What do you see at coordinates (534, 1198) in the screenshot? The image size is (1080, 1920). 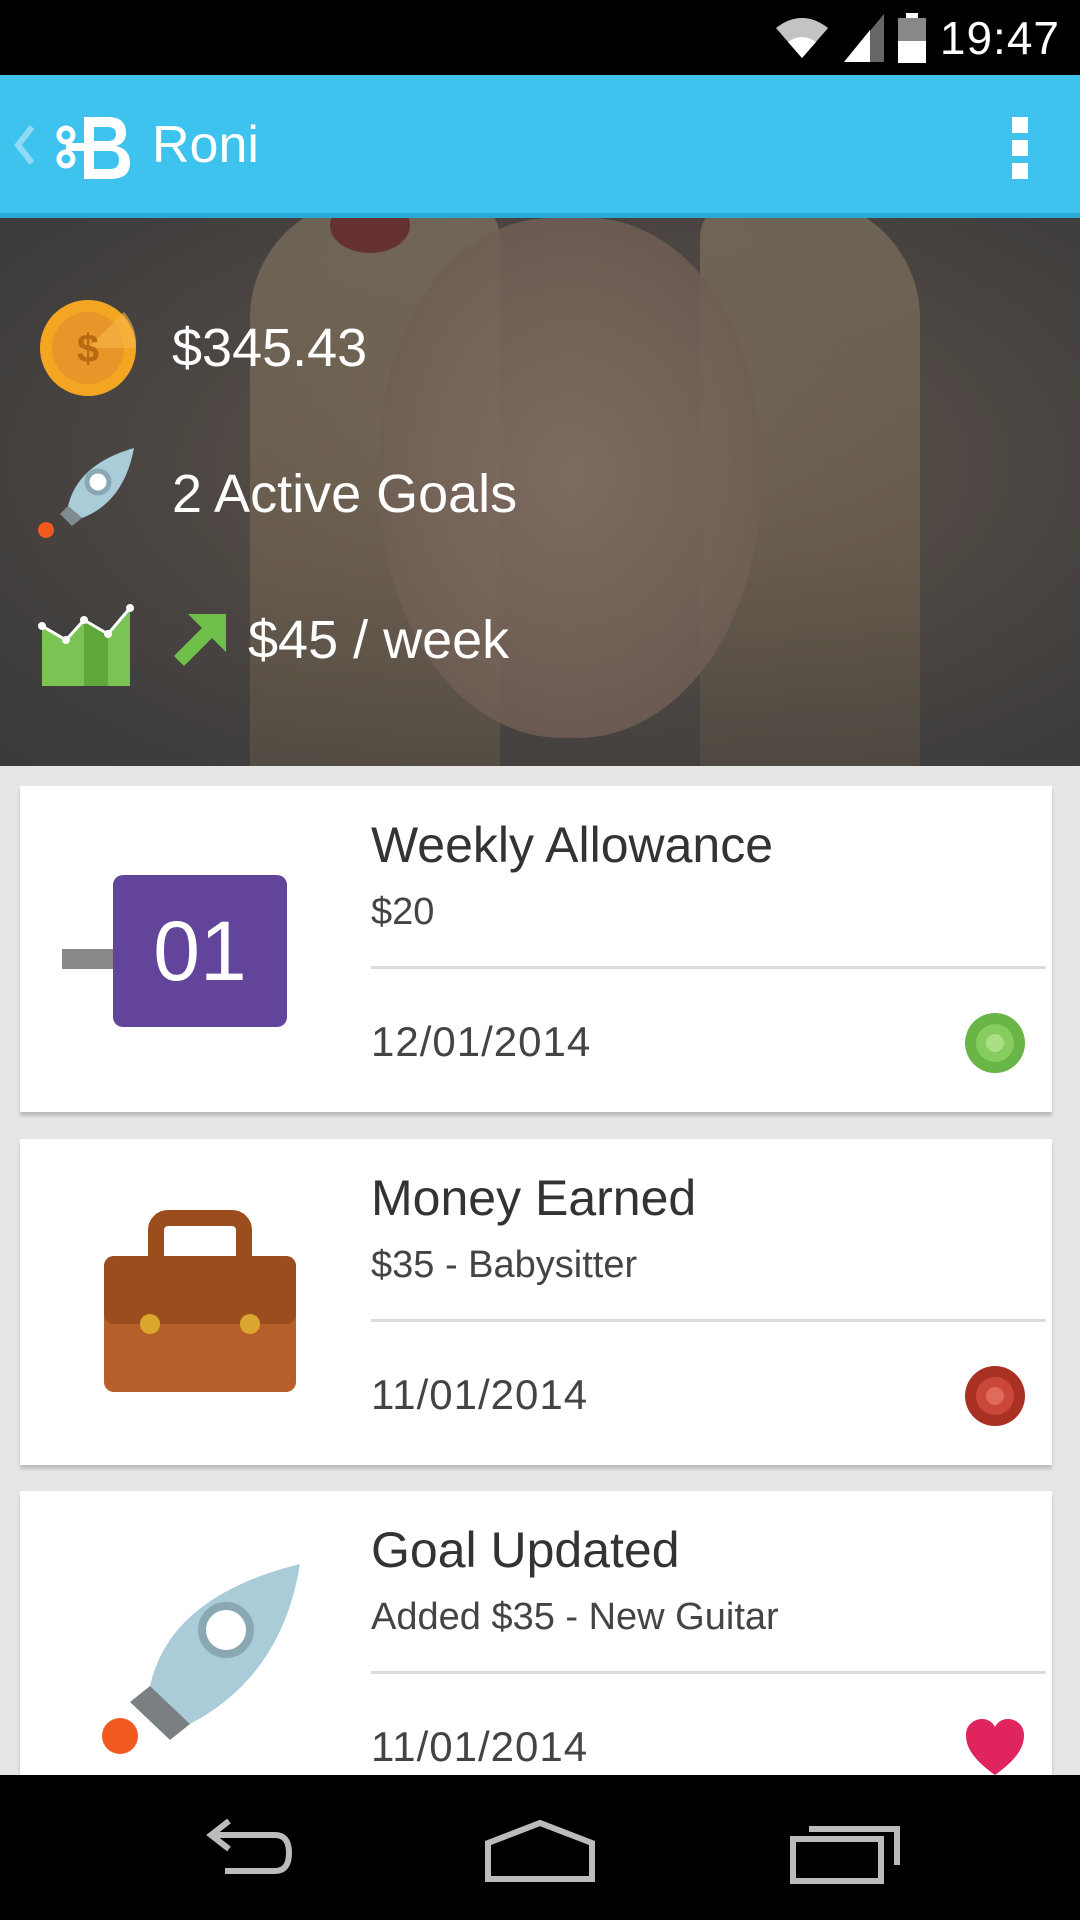 I see `card-title: Money Earned` at bounding box center [534, 1198].